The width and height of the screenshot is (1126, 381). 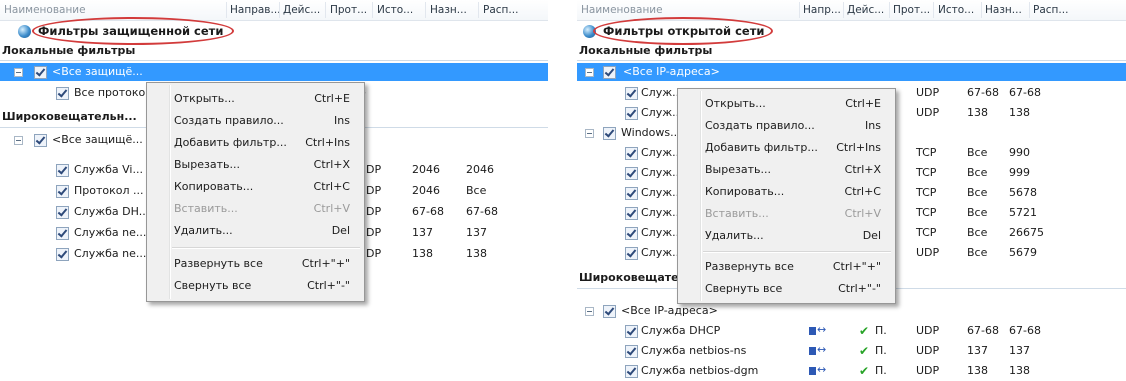 I want to click on network-direction-icon, so click(x=817, y=330).